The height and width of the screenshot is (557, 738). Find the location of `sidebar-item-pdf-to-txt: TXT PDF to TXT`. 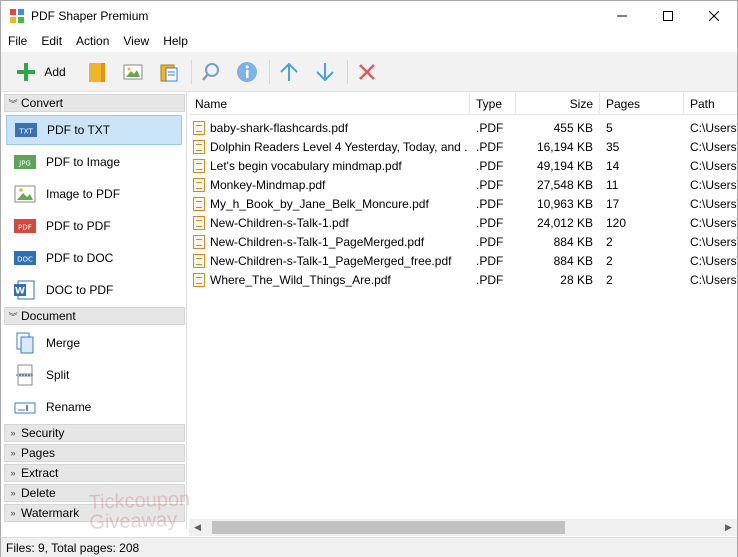

sidebar-item-pdf-to-txt: TXT PDF to TXT is located at coordinates (94, 130).